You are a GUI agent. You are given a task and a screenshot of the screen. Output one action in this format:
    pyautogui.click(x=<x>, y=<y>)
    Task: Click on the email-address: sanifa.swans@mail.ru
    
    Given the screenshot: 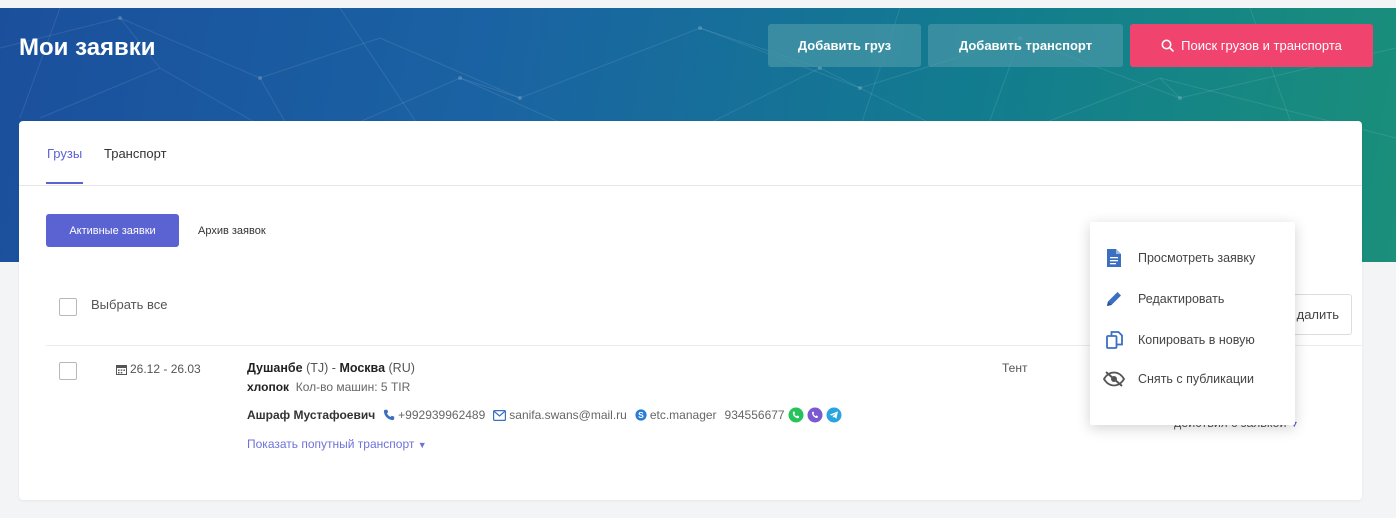 What is the action you would take?
    pyautogui.click(x=568, y=415)
    